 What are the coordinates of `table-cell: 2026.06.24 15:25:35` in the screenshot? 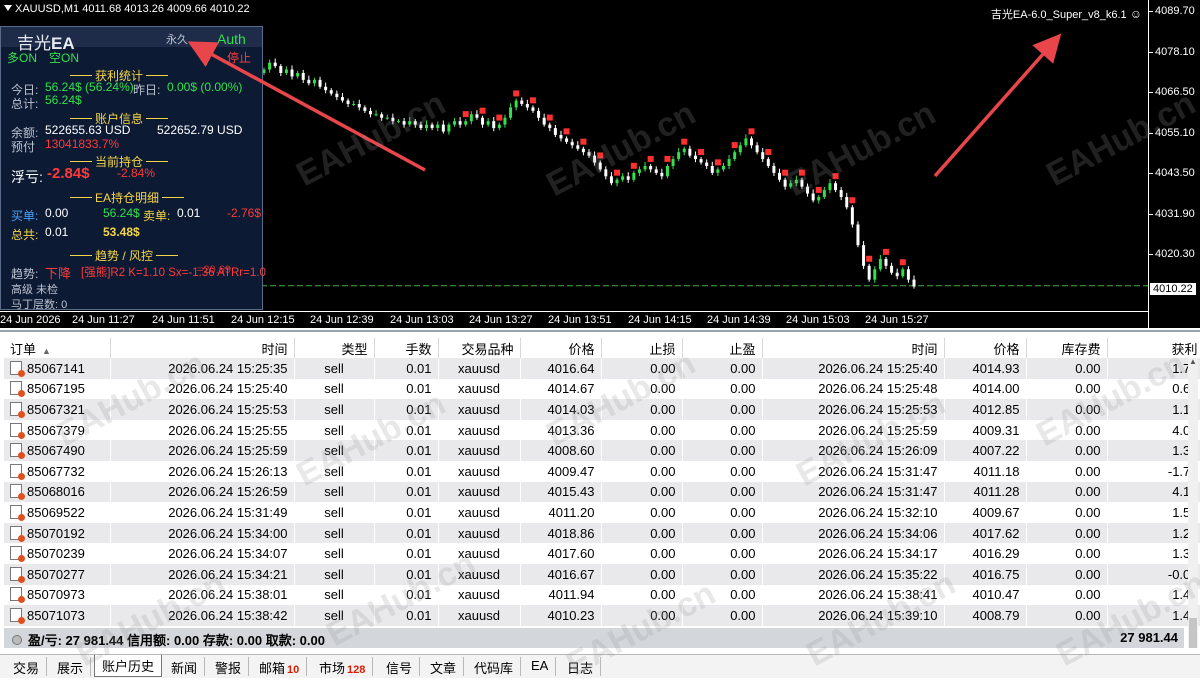 It's located at (202, 368).